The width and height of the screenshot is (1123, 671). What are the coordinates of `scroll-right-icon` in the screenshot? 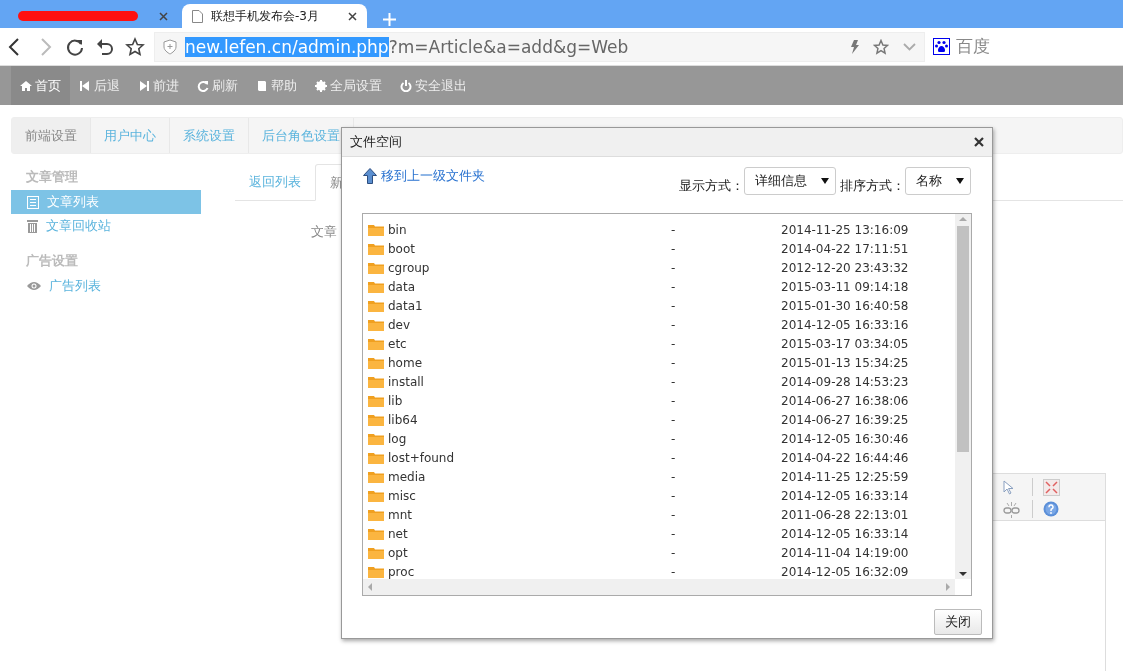 It's located at (948, 587).